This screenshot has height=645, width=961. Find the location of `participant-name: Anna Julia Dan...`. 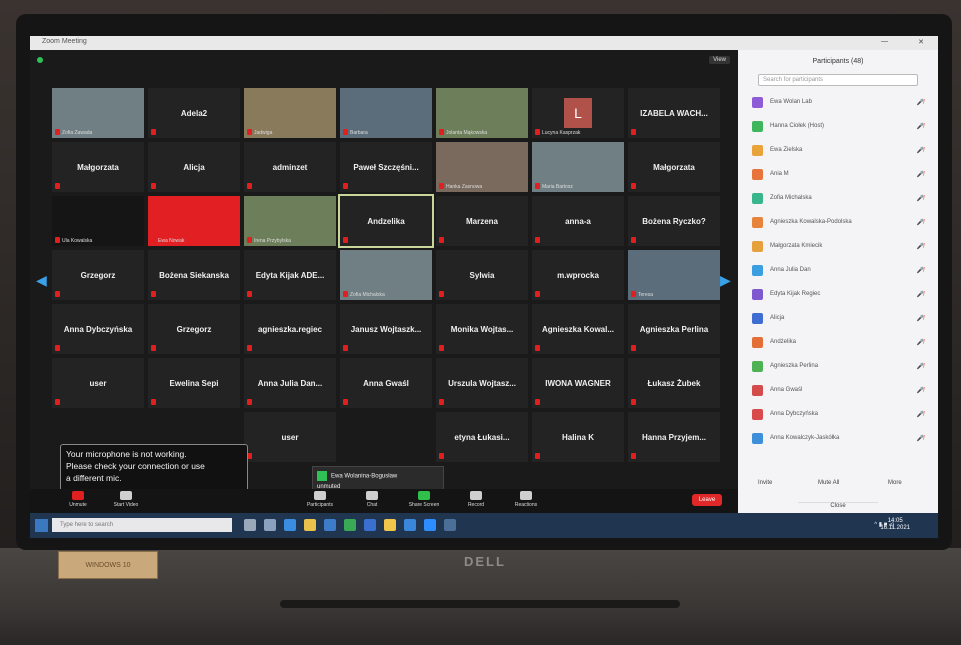

participant-name: Anna Julia Dan... is located at coordinates (290, 383).